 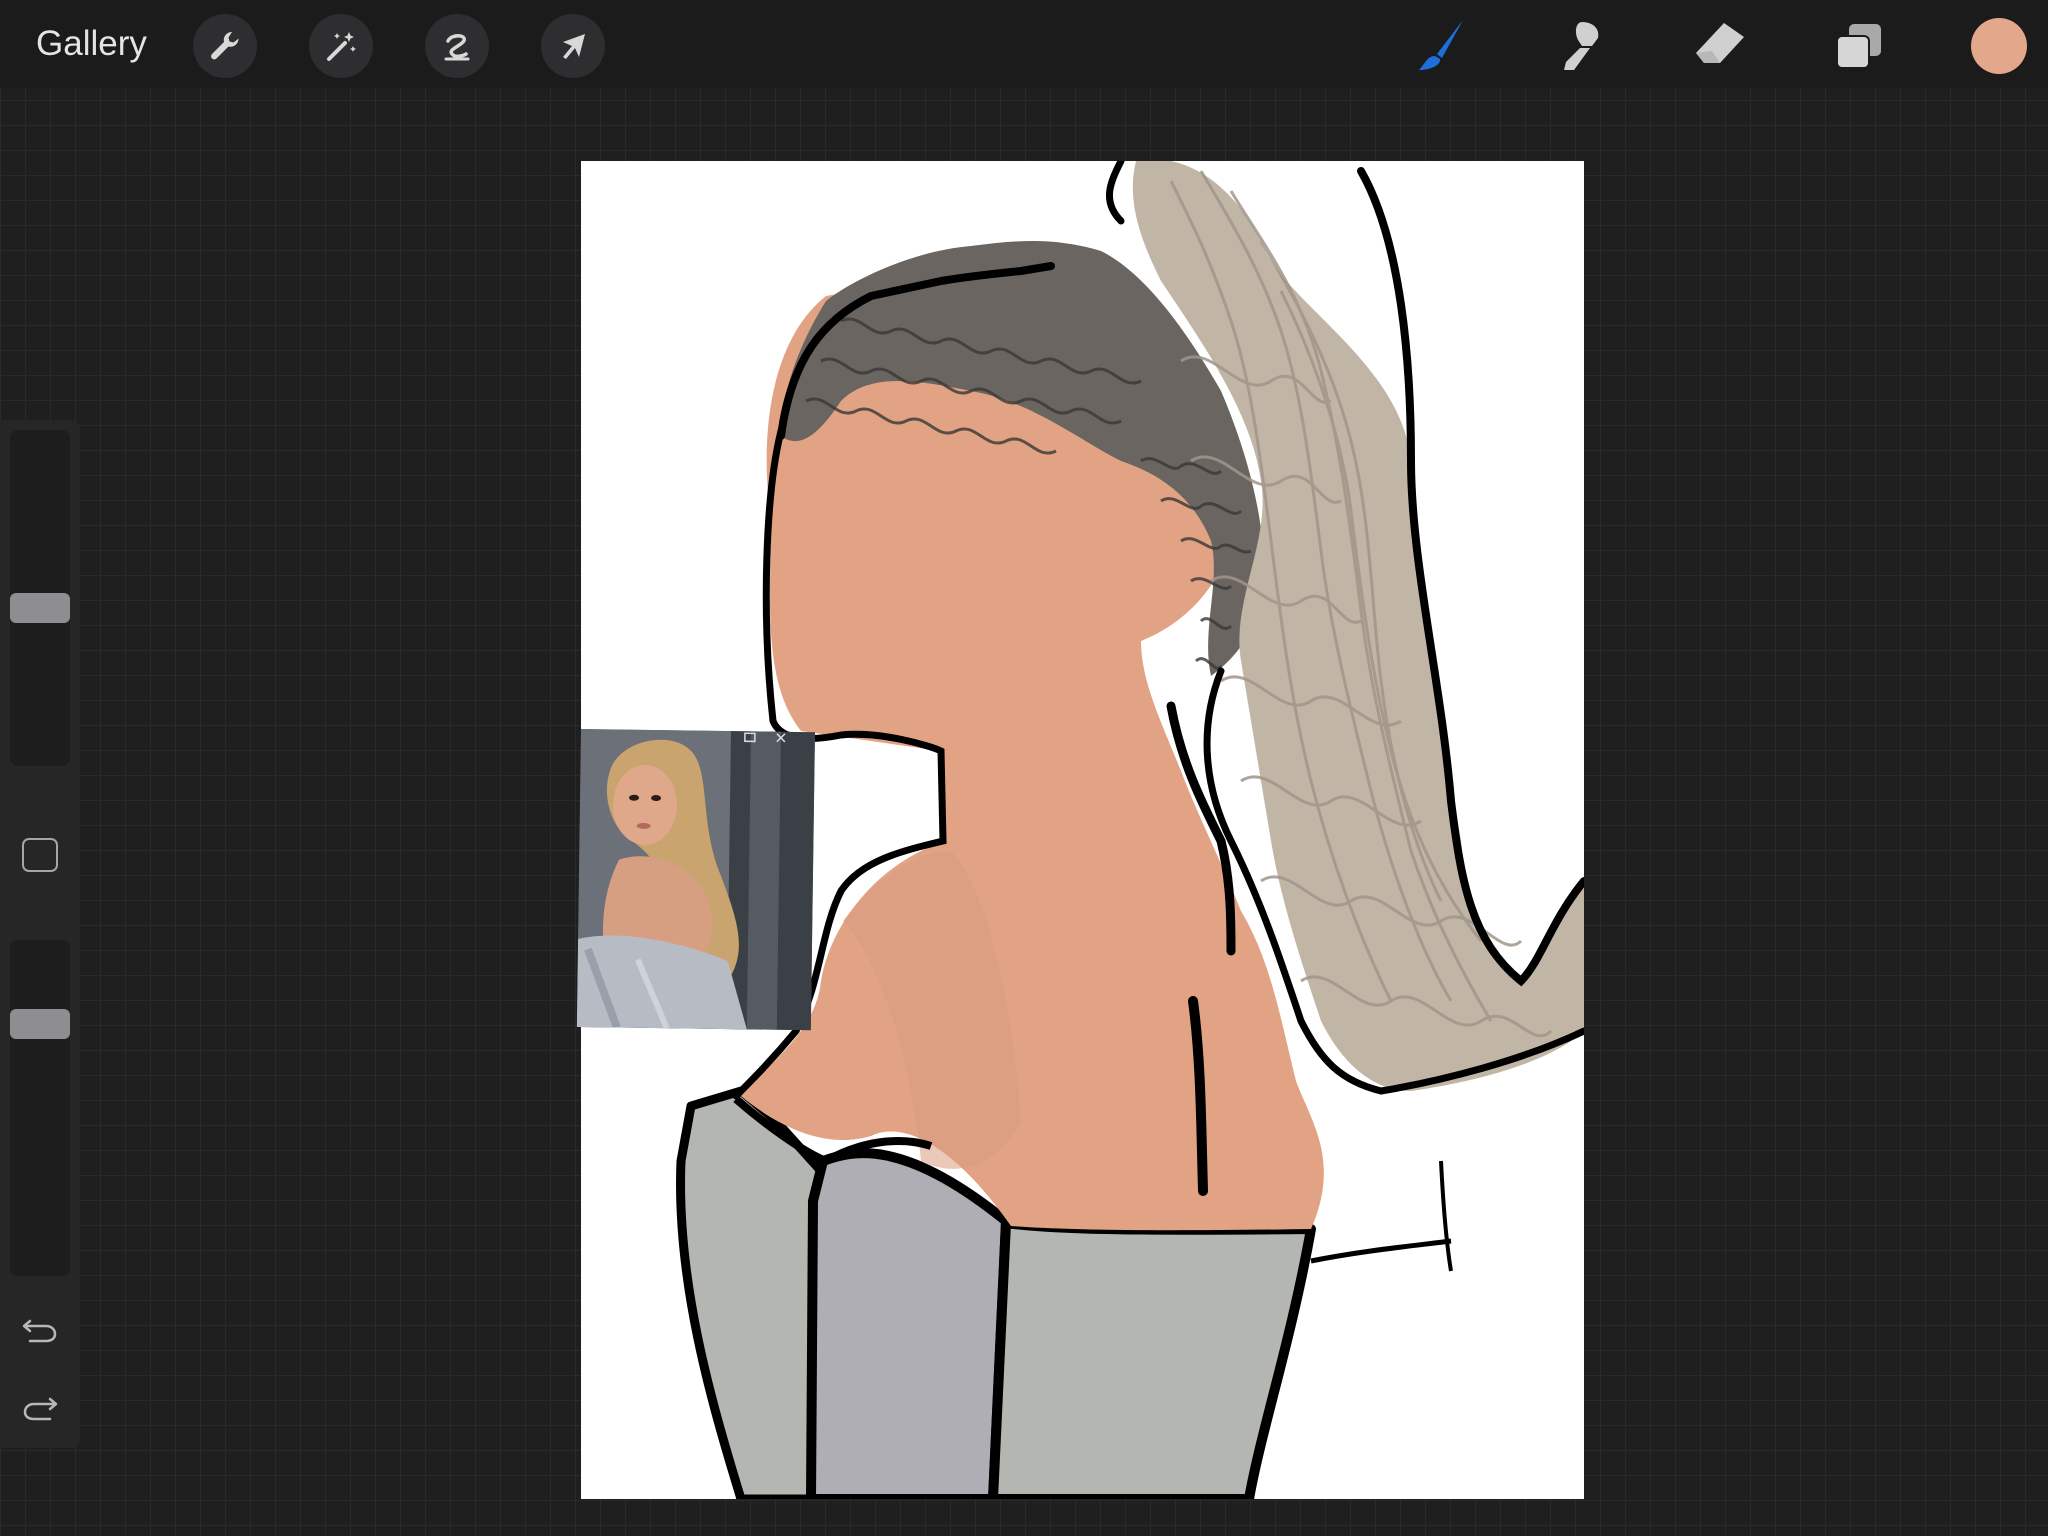 What do you see at coordinates (40, 934) in the screenshot?
I see `left-sidebar` at bounding box center [40, 934].